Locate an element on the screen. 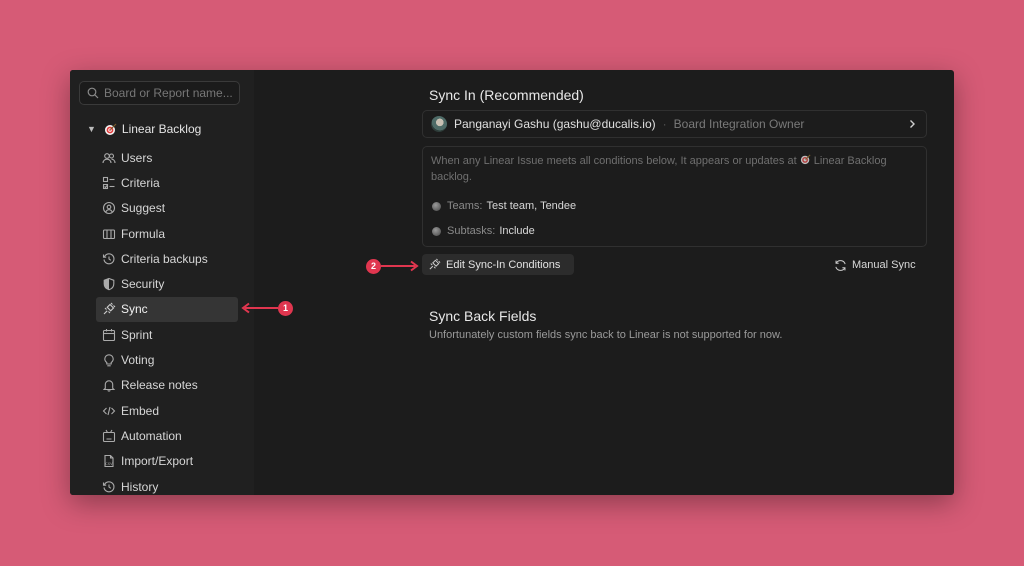 The width and height of the screenshot is (1024, 566). subtasks-value: Include is located at coordinates (517, 231).